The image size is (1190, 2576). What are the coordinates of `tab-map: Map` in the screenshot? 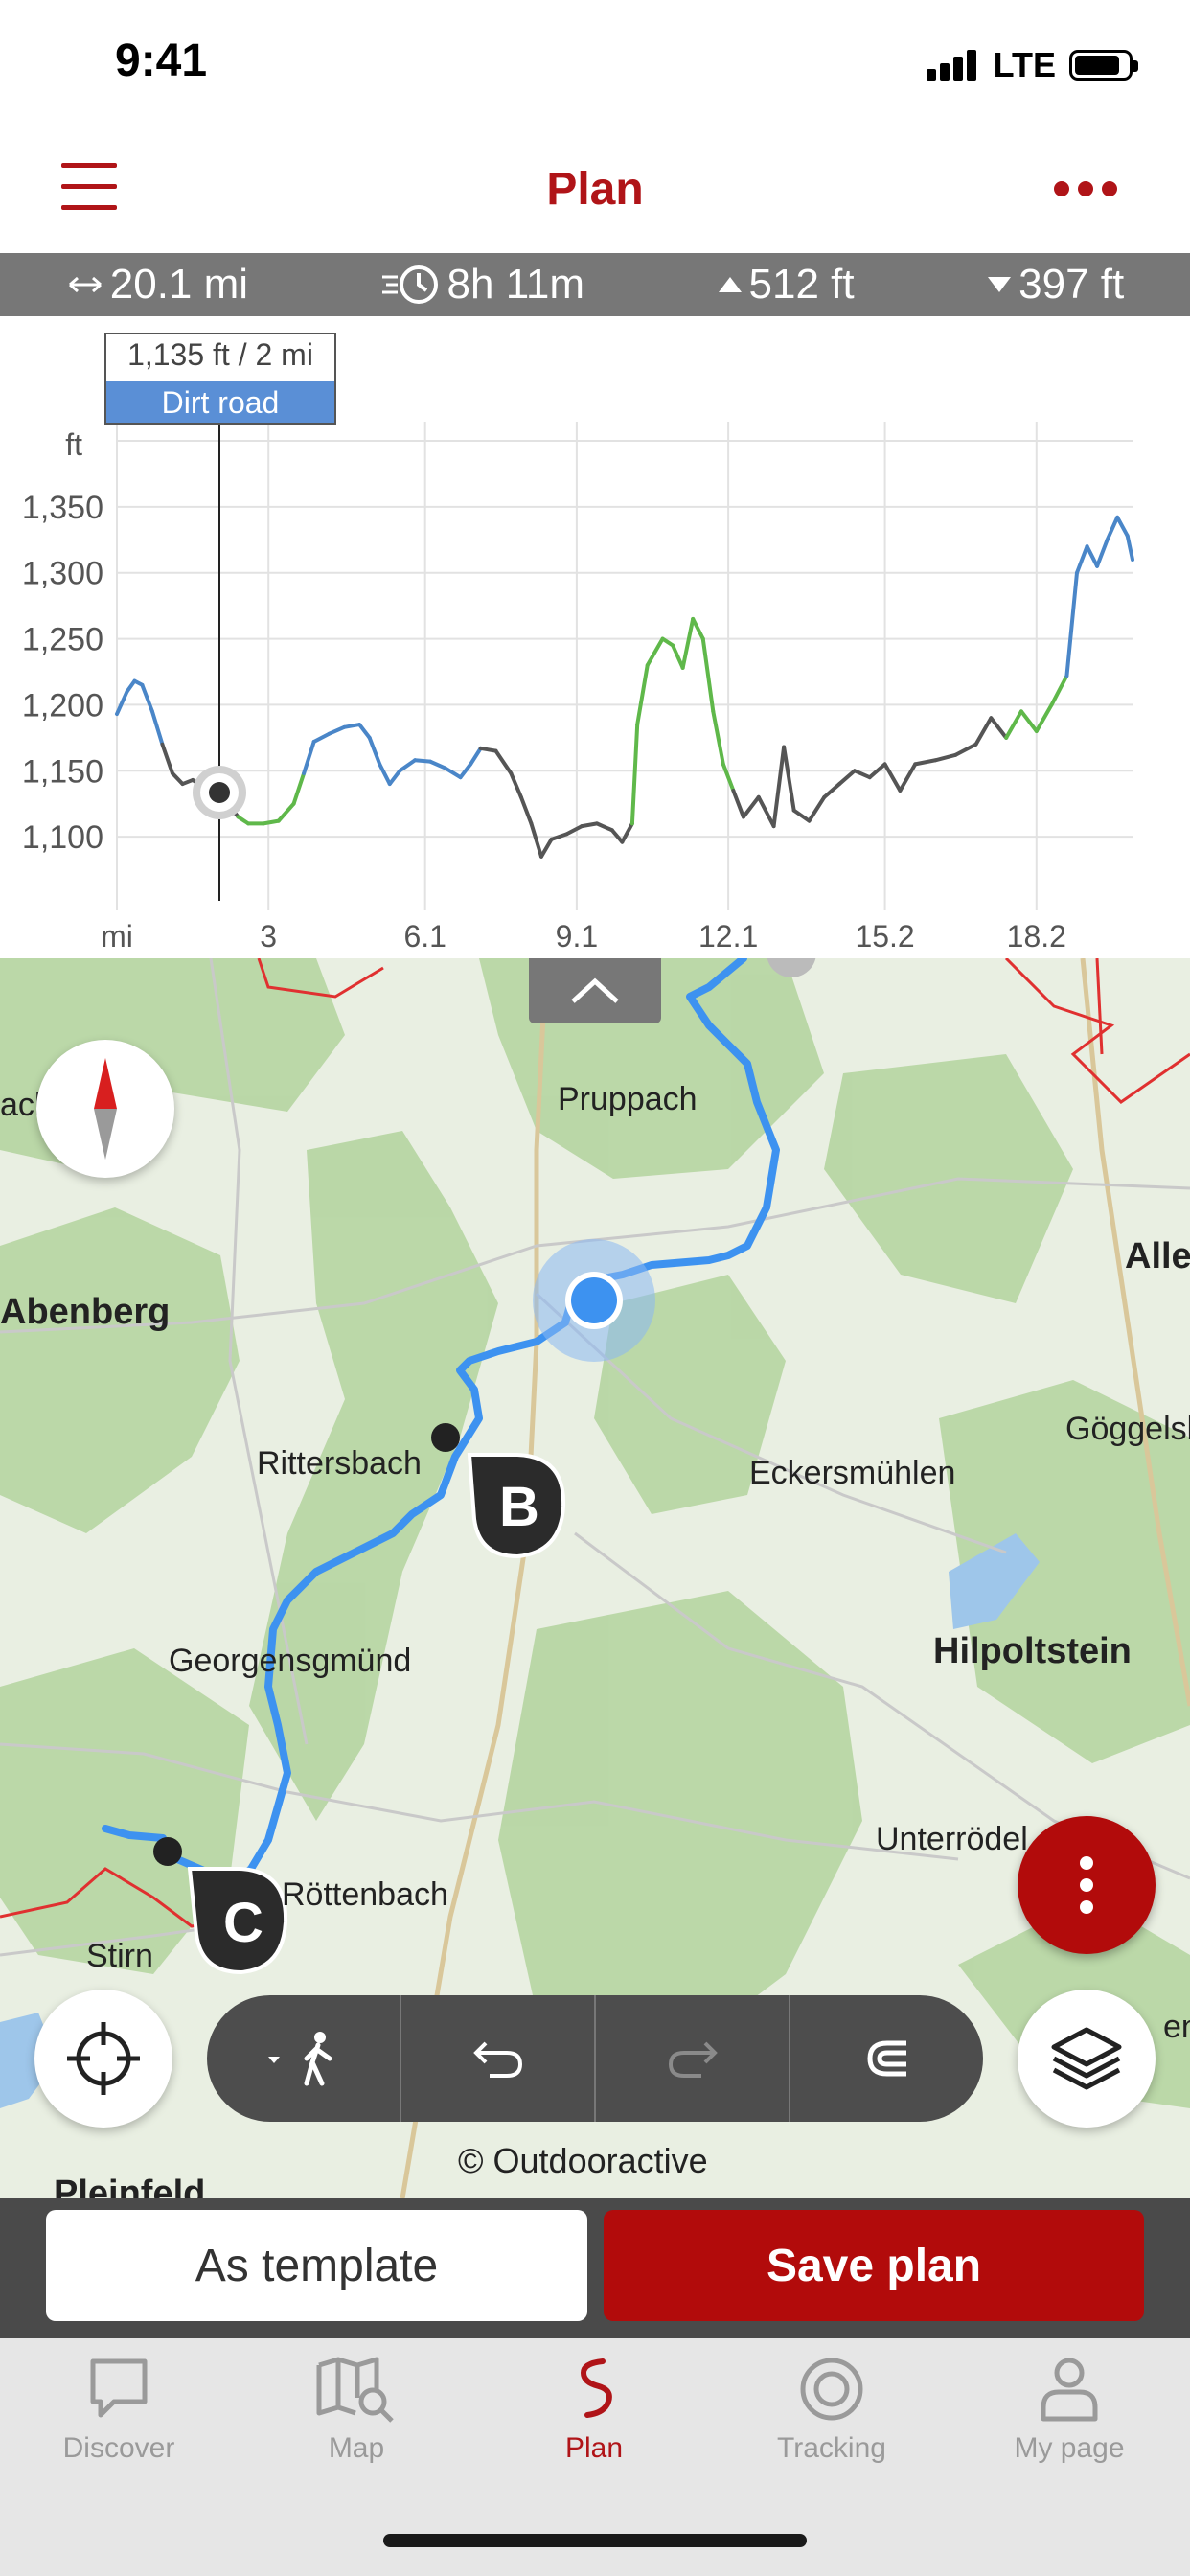 It's located at (357, 2410).